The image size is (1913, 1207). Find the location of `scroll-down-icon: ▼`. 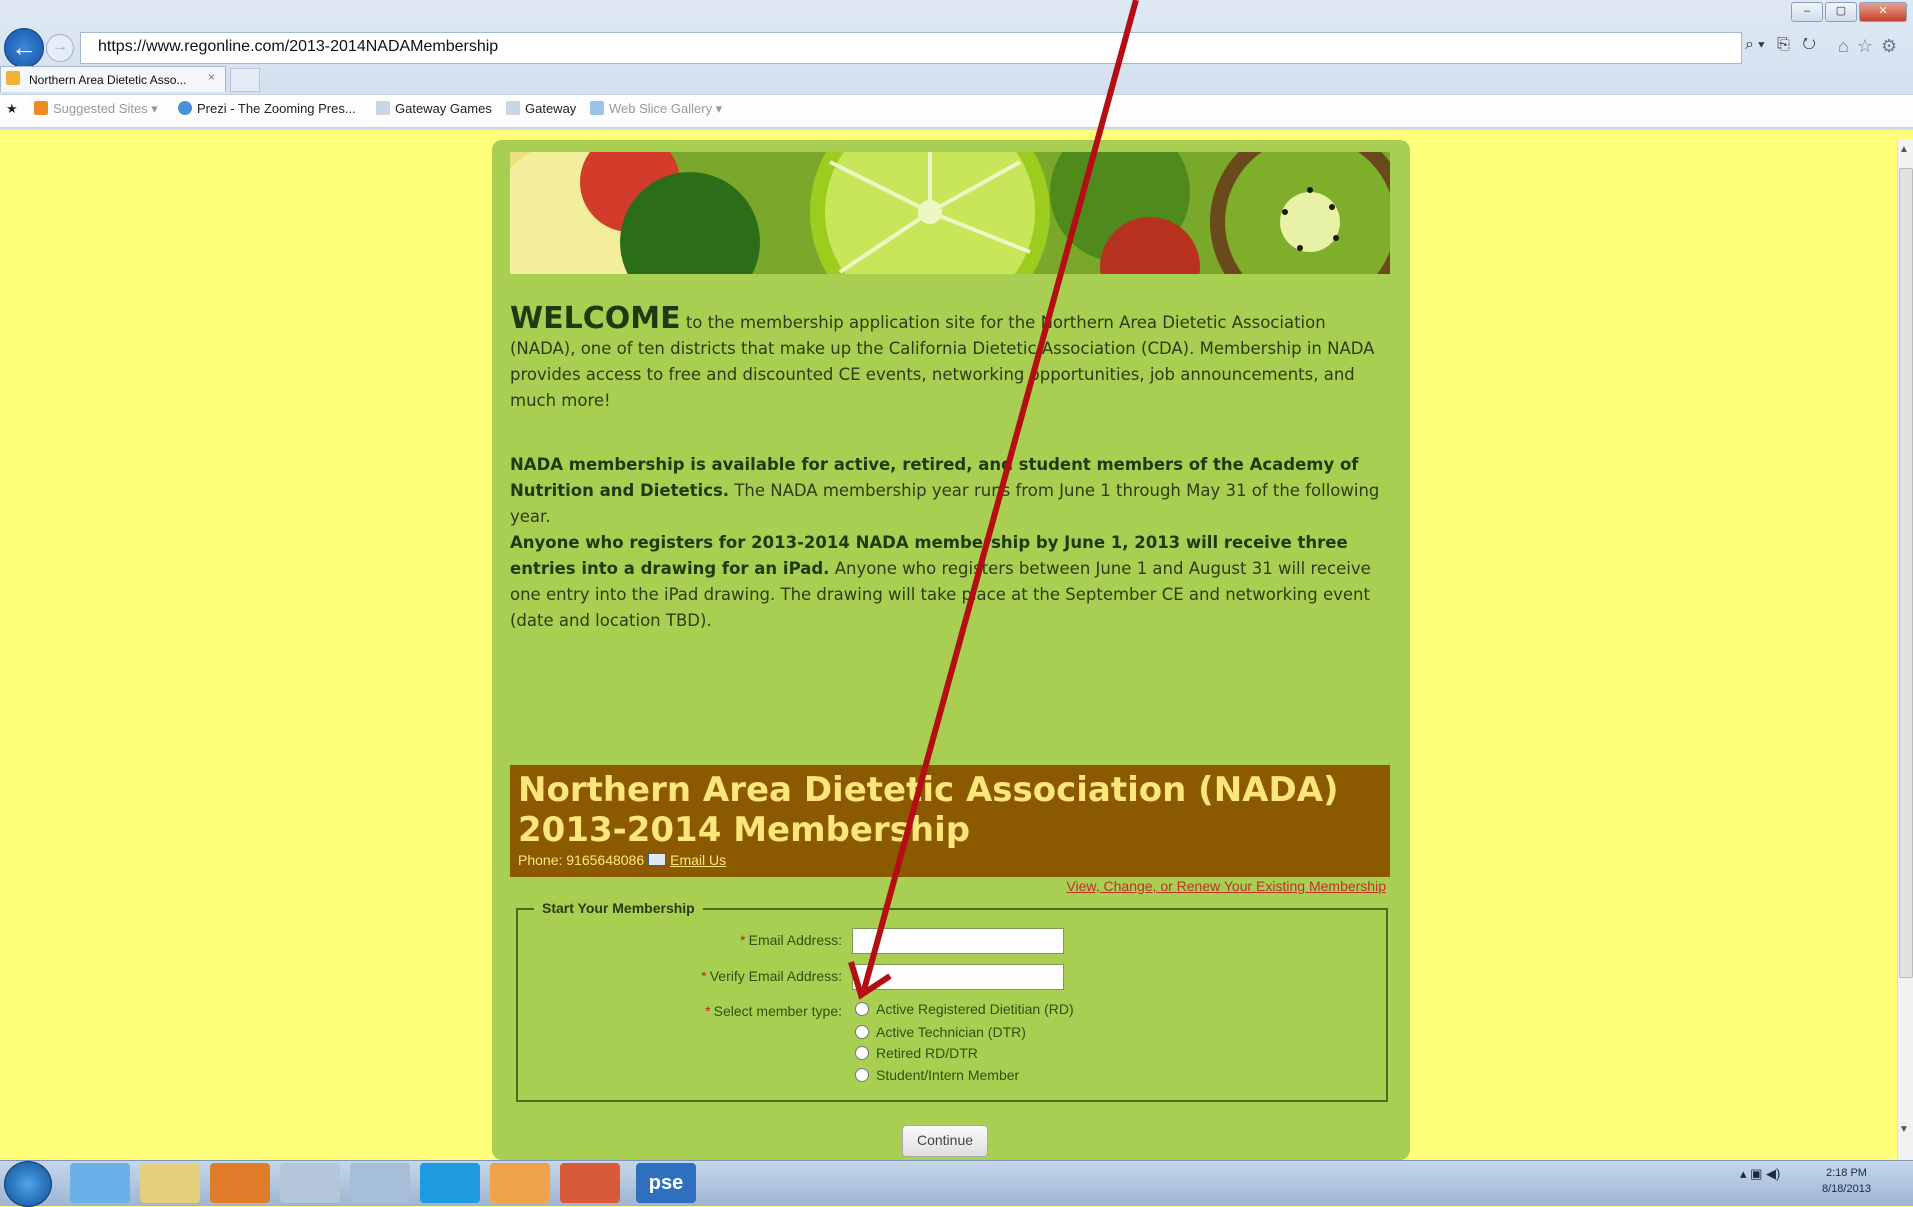

scroll-down-icon: ▼ is located at coordinates (1904, 1129).